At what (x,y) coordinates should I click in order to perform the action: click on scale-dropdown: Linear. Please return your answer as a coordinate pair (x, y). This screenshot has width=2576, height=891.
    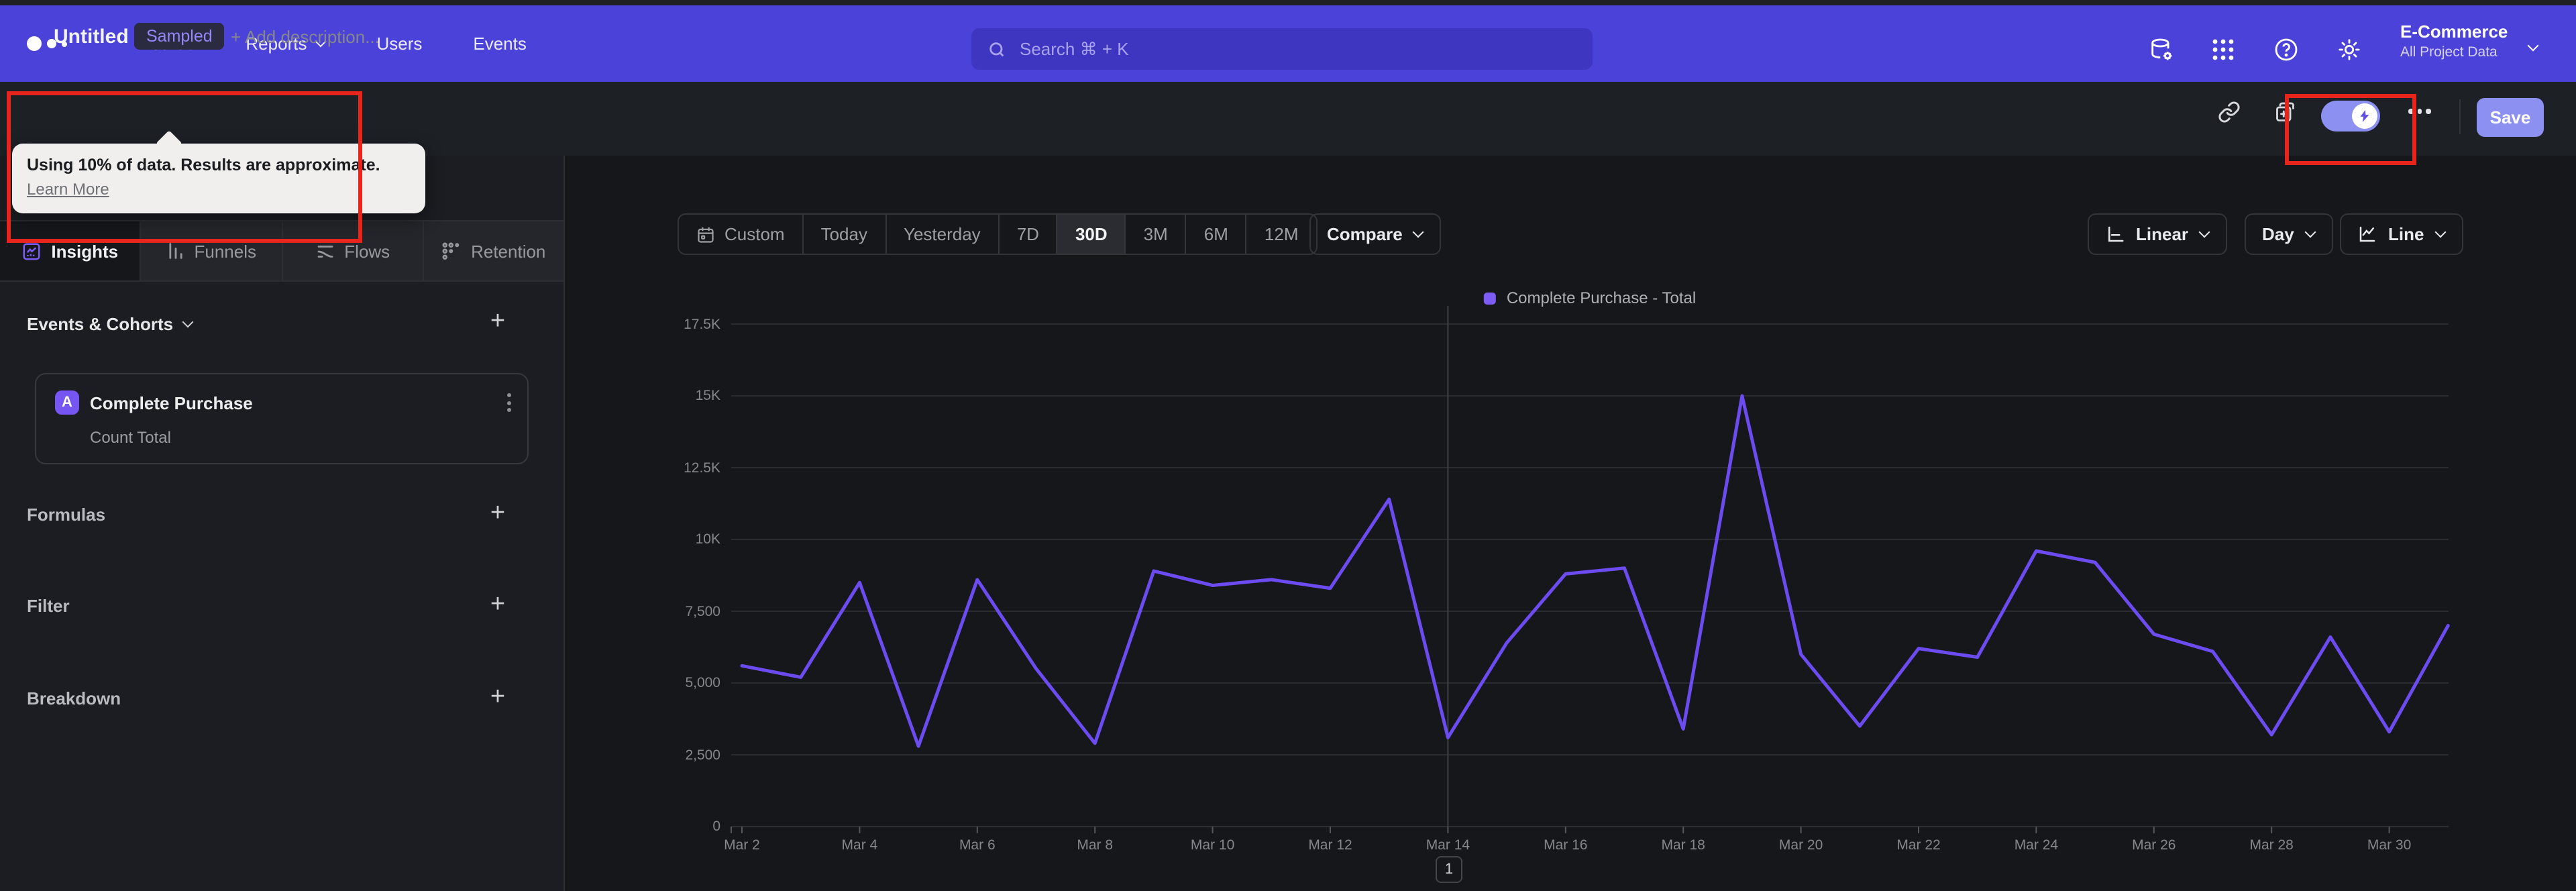
    Looking at the image, I should click on (2158, 234).